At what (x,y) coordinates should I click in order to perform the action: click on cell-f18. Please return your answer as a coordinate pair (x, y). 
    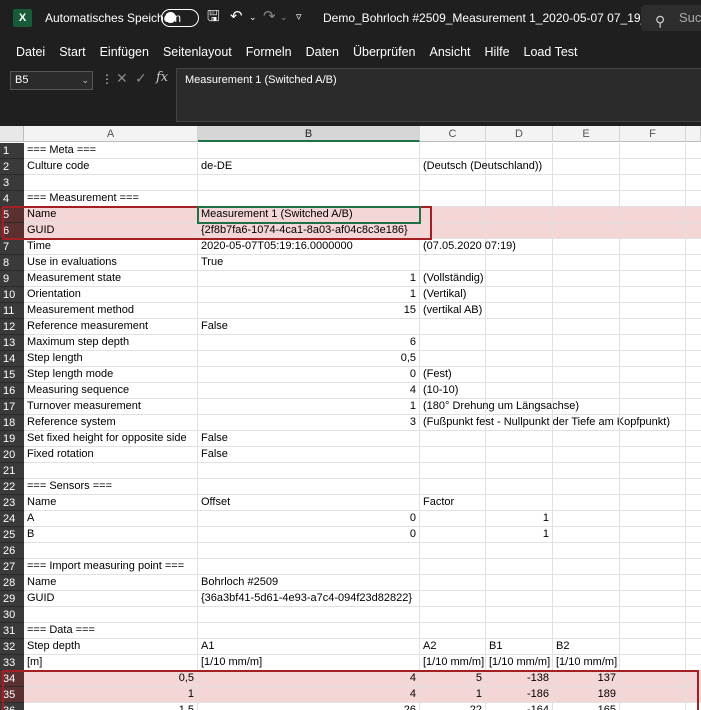
    Looking at the image, I should click on (653, 423).